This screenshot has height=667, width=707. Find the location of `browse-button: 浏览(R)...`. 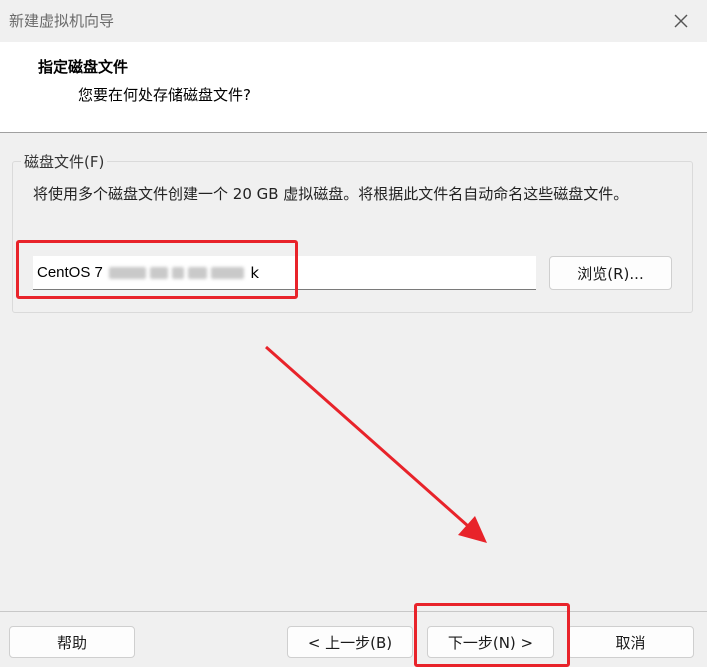

browse-button: 浏览(R)... is located at coordinates (610, 273).